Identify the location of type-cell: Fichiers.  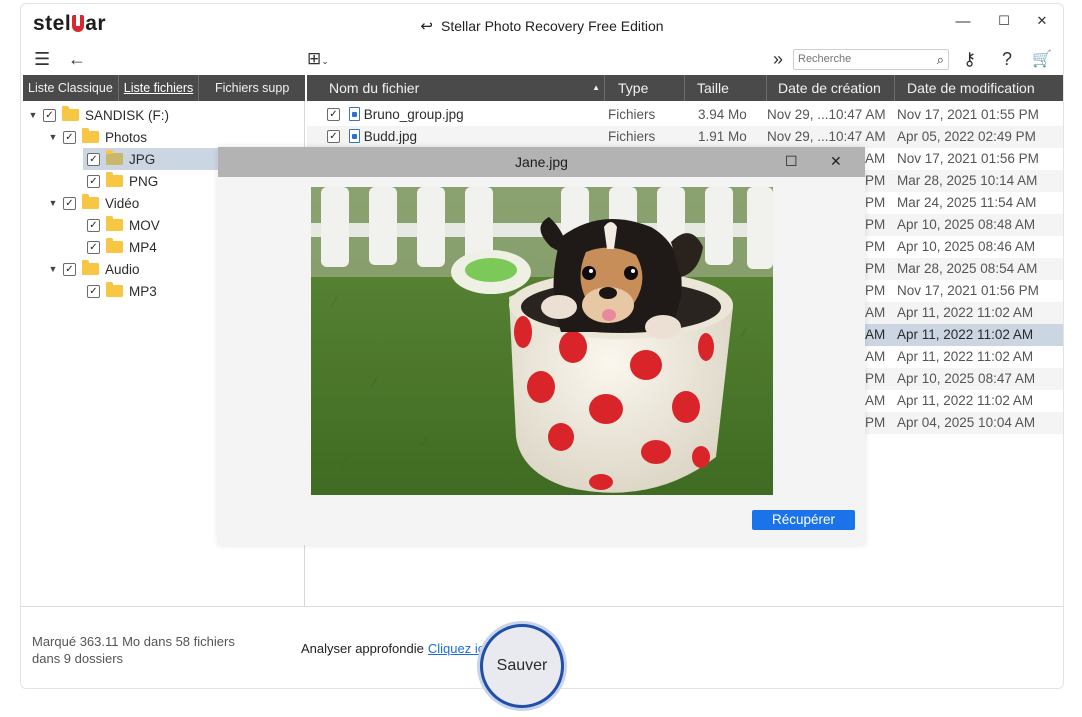
(632, 114).